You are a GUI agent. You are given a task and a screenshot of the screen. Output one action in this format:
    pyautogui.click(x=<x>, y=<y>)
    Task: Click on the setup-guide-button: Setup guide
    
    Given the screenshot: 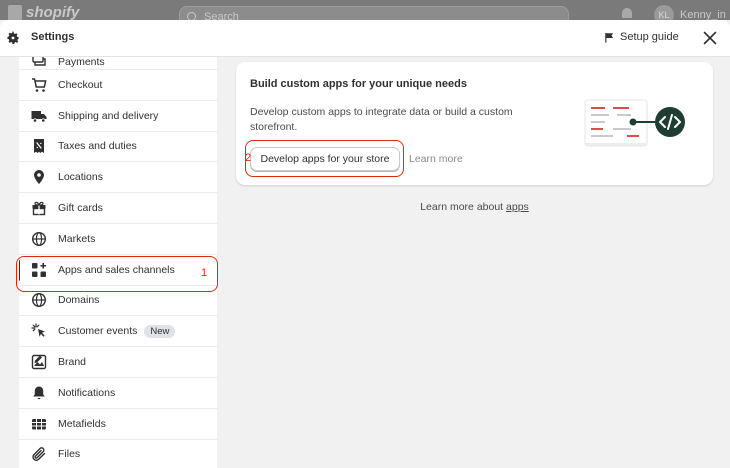 What is the action you would take?
    pyautogui.click(x=641, y=37)
    